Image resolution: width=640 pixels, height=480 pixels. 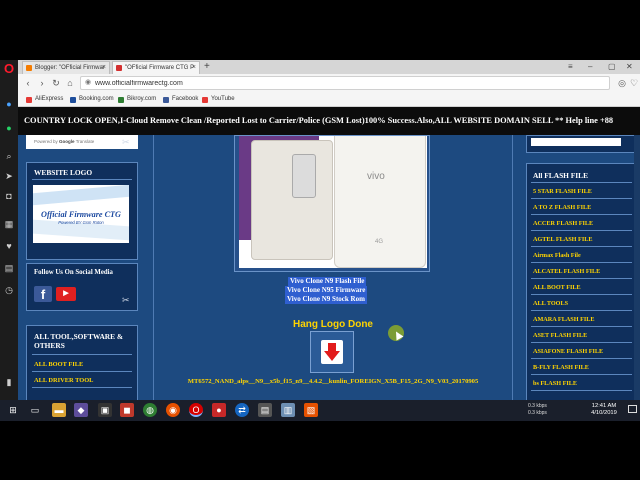 I want to click on post-image-frame: vivo 4G, so click(x=332, y=203).